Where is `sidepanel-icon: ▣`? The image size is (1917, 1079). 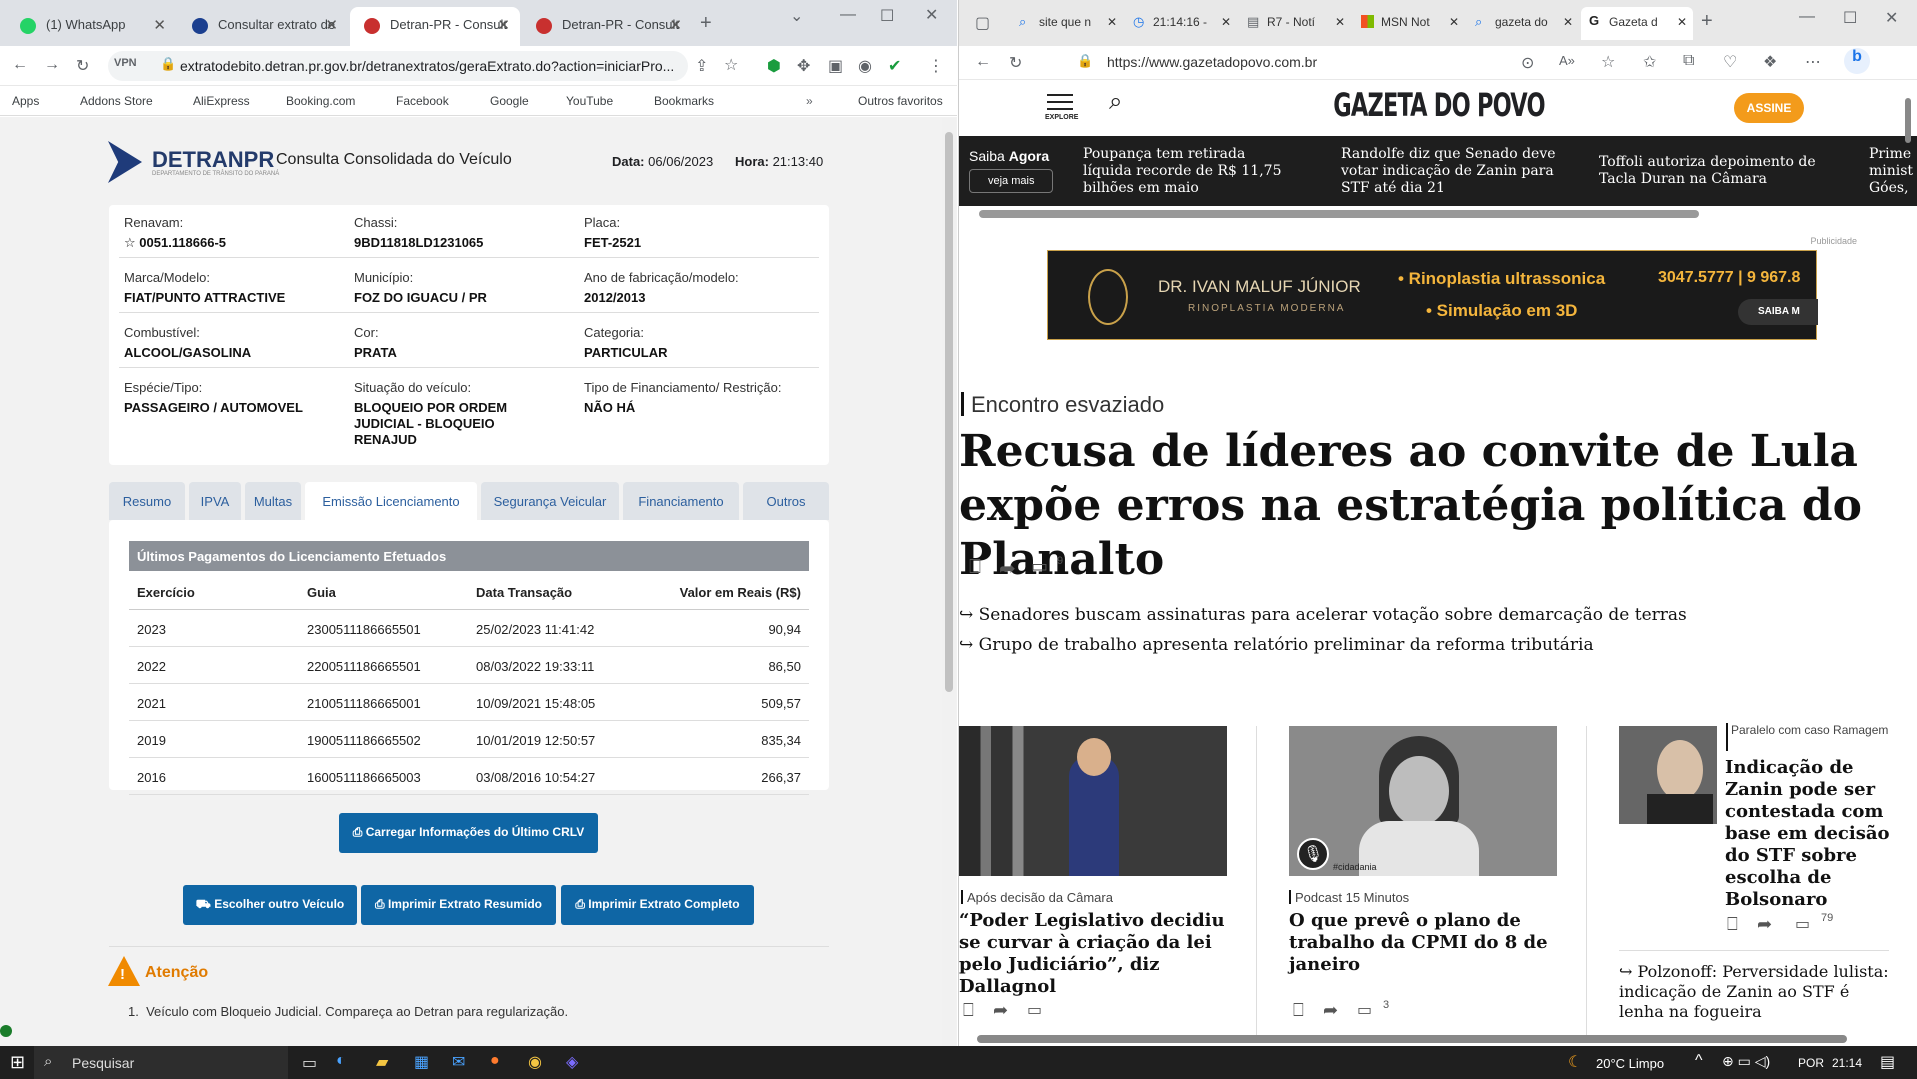 sidepanel-icon: ▣ is located at coordinates (835, 66).